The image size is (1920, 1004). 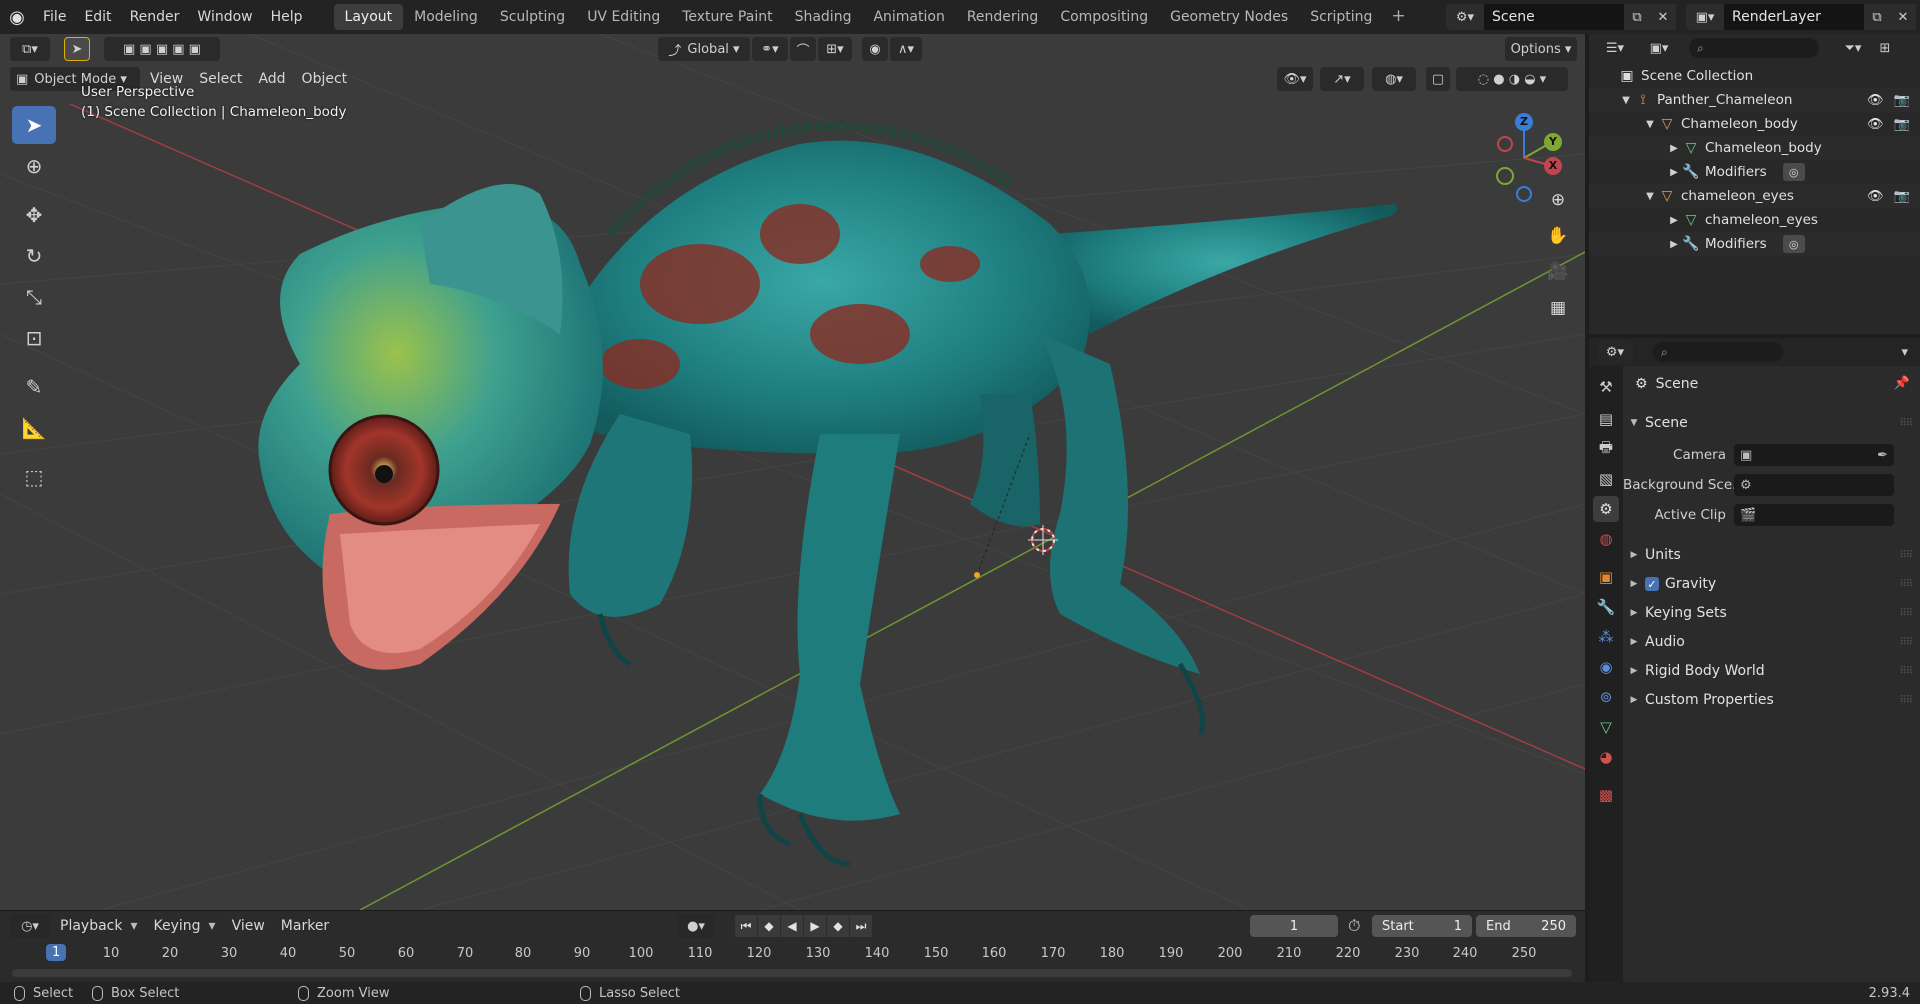 I want to click on navigation-gizmo: Z Y X, so click(x=1525, y=154).